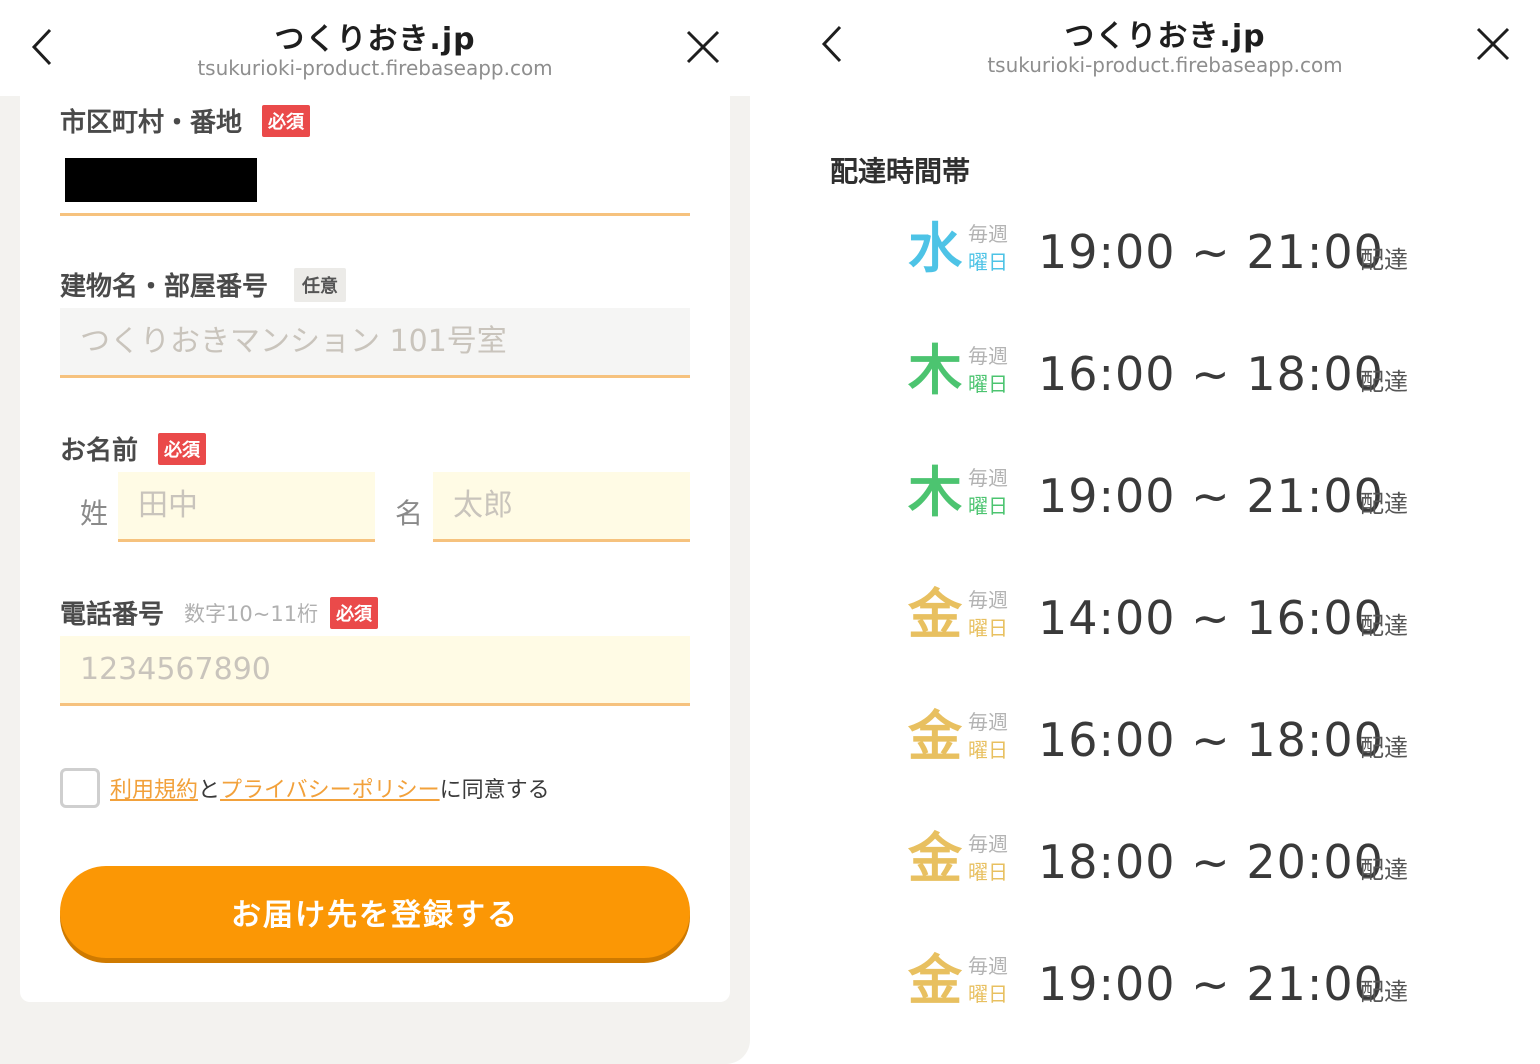 This screenshot has width=1540, height=1064. Describe the element at coordinates (375, 912) in the screenshot. I see `register-address-button: お届け先を登録する` at that location.